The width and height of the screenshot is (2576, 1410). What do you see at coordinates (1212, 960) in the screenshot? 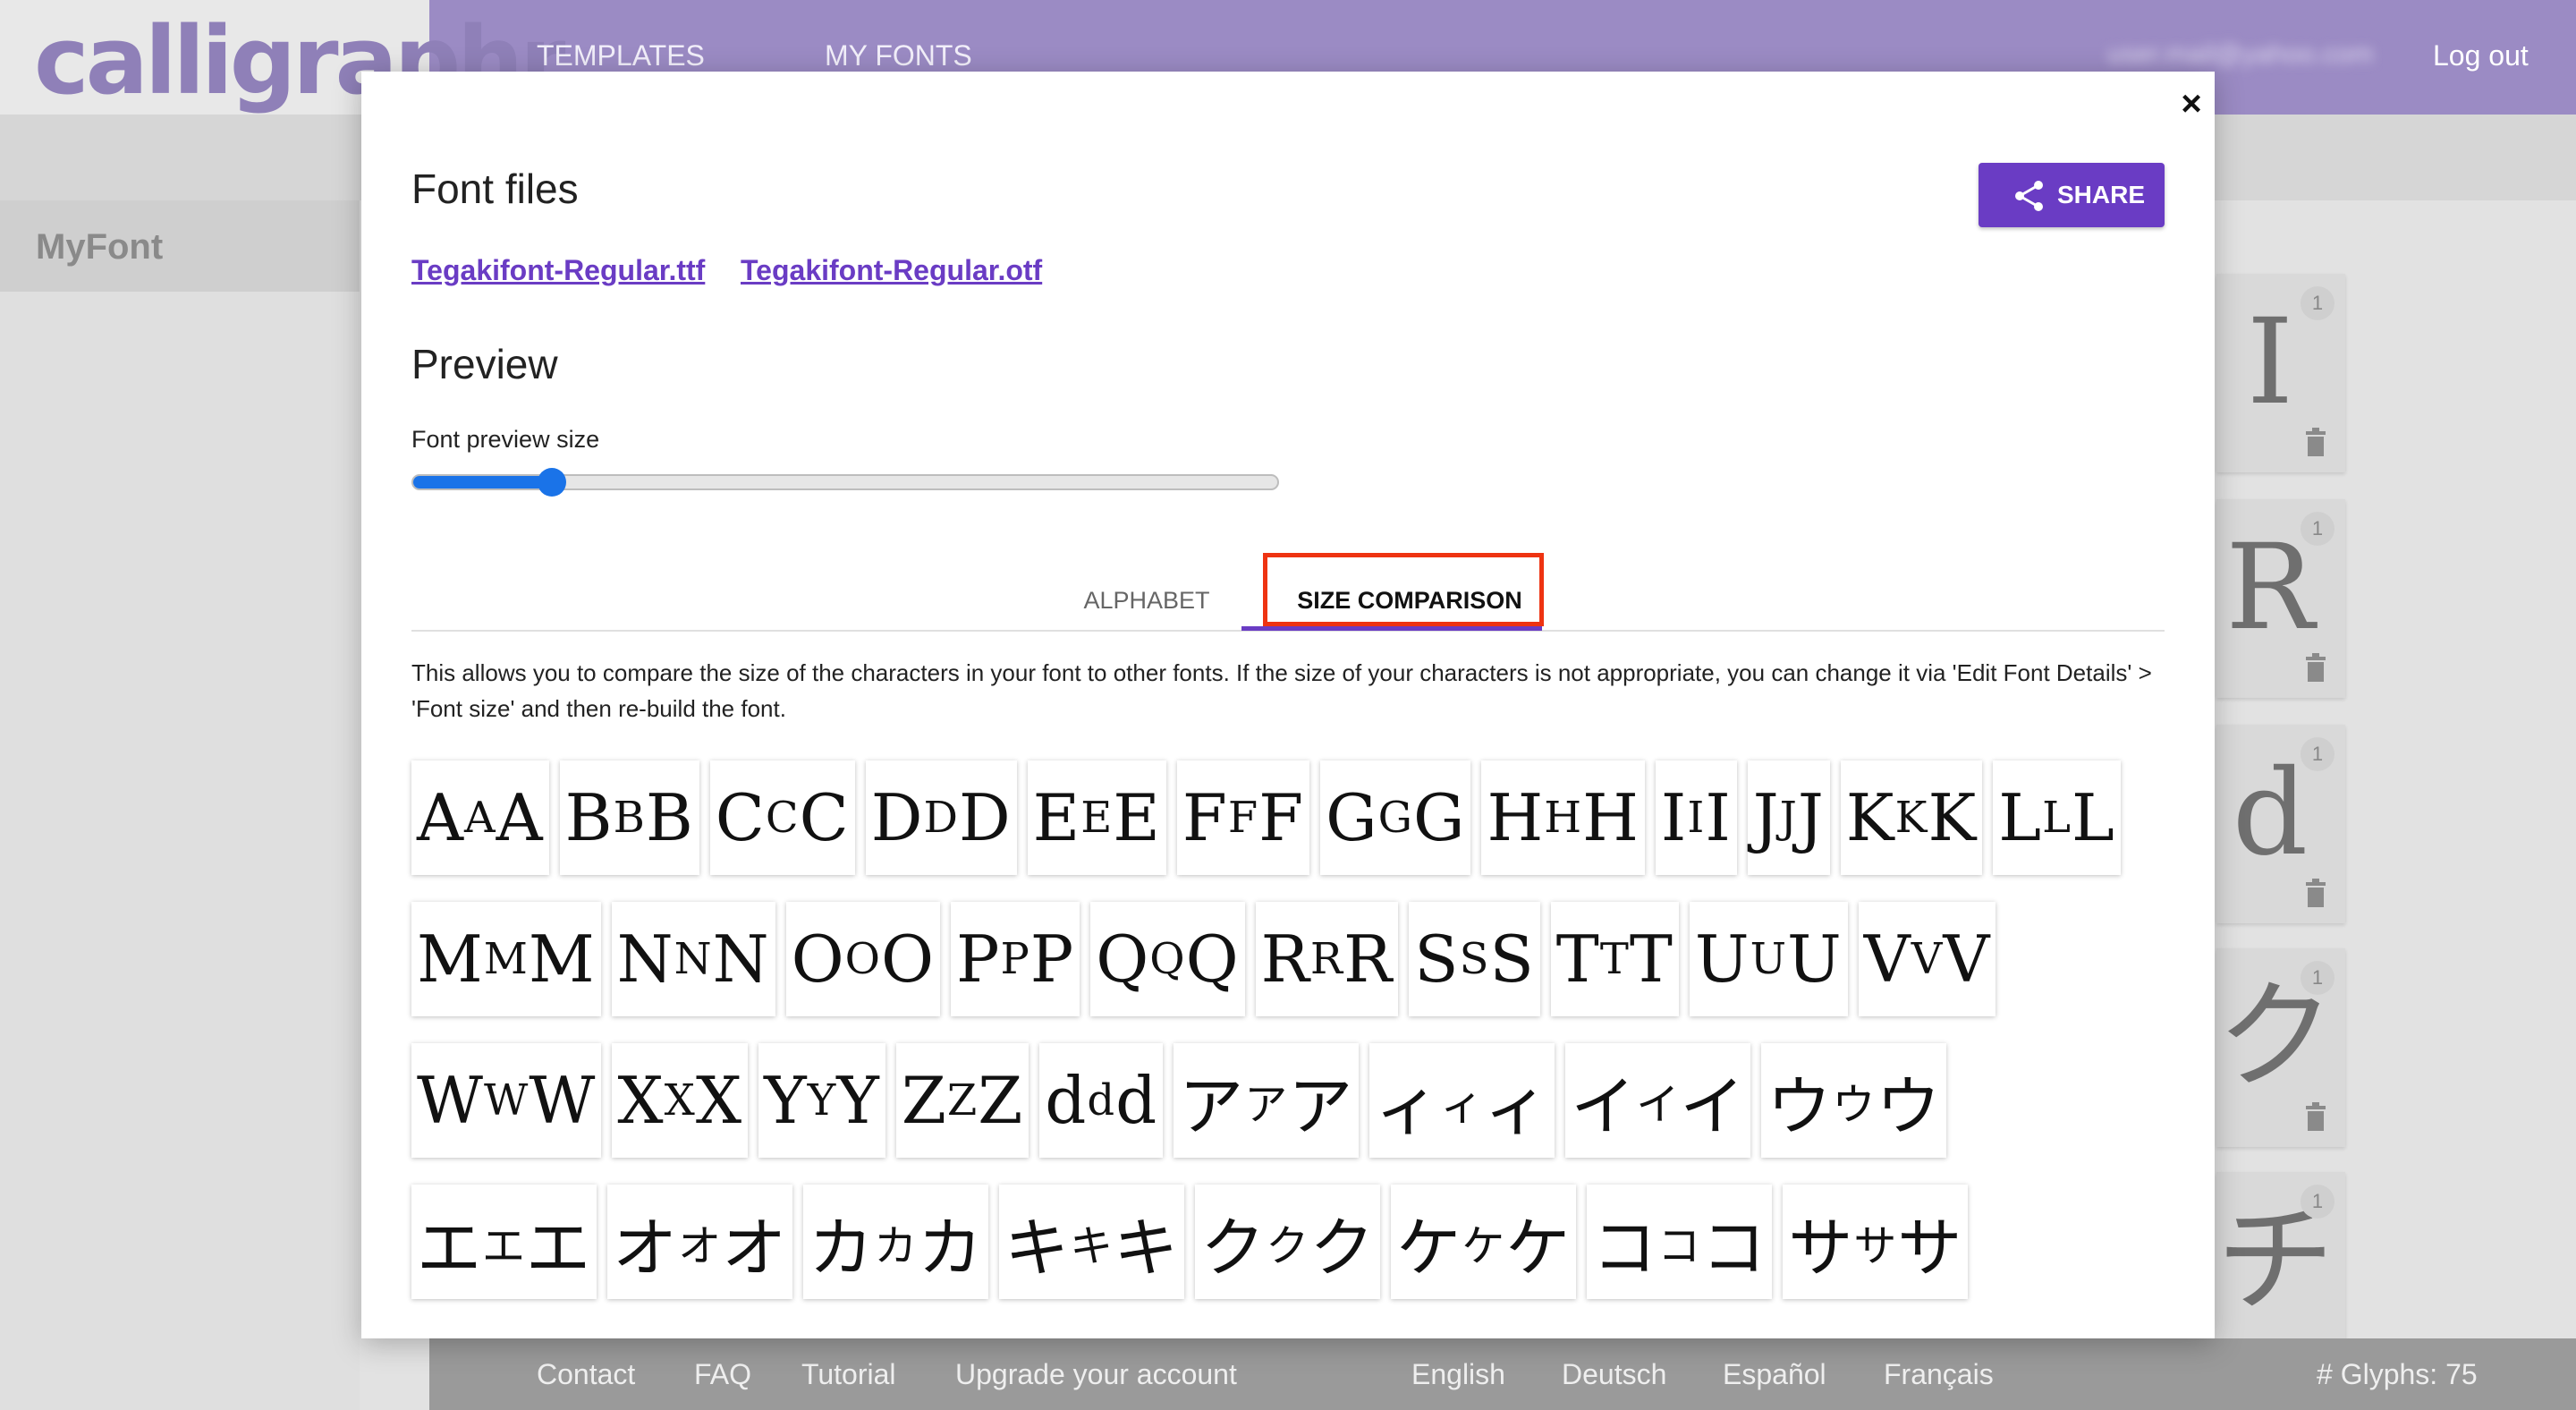
I see `reference-glyph: Q` at bounding box center [1212, 960].